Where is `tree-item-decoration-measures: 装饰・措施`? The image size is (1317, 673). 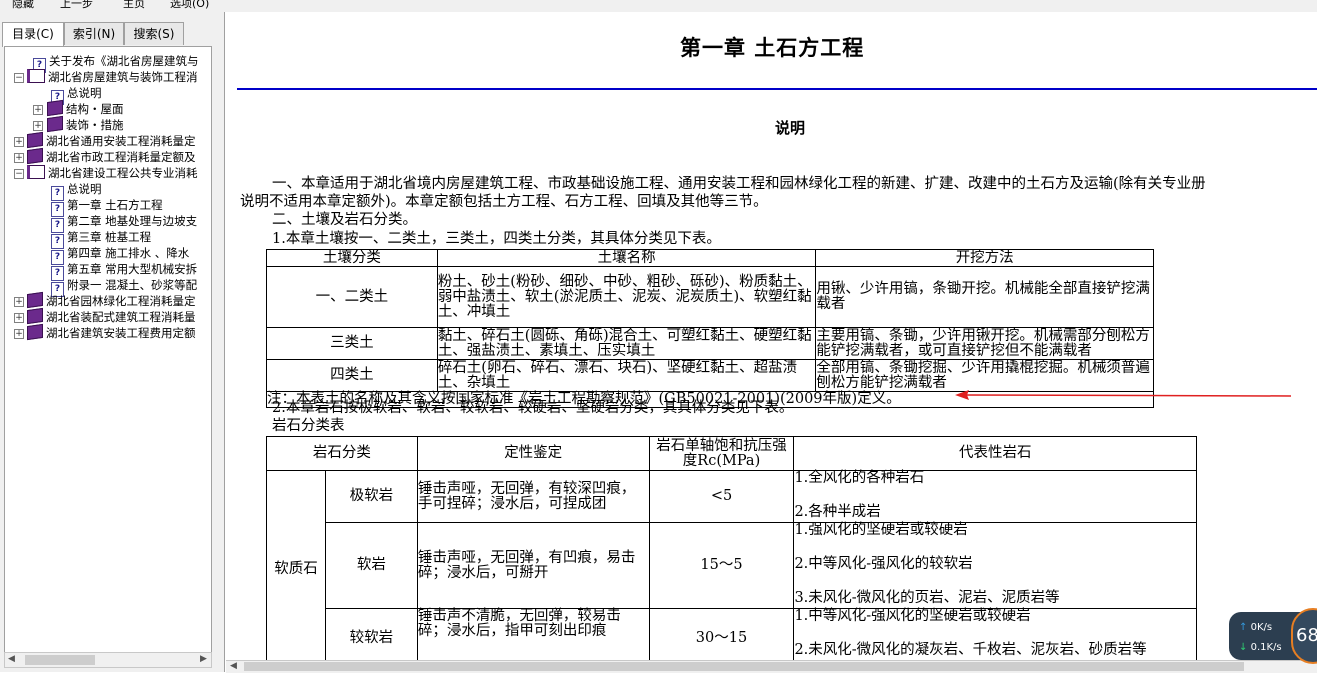
tree-item-decoration-measures: 装饰・措施 is located at coordinates (85, 124).